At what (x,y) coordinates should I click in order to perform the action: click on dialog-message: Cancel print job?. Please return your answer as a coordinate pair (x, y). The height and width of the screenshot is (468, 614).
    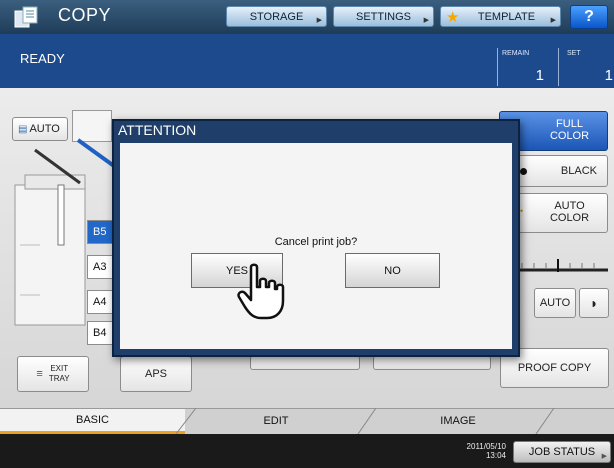
    Looking at the image, I should click on (316, 242).